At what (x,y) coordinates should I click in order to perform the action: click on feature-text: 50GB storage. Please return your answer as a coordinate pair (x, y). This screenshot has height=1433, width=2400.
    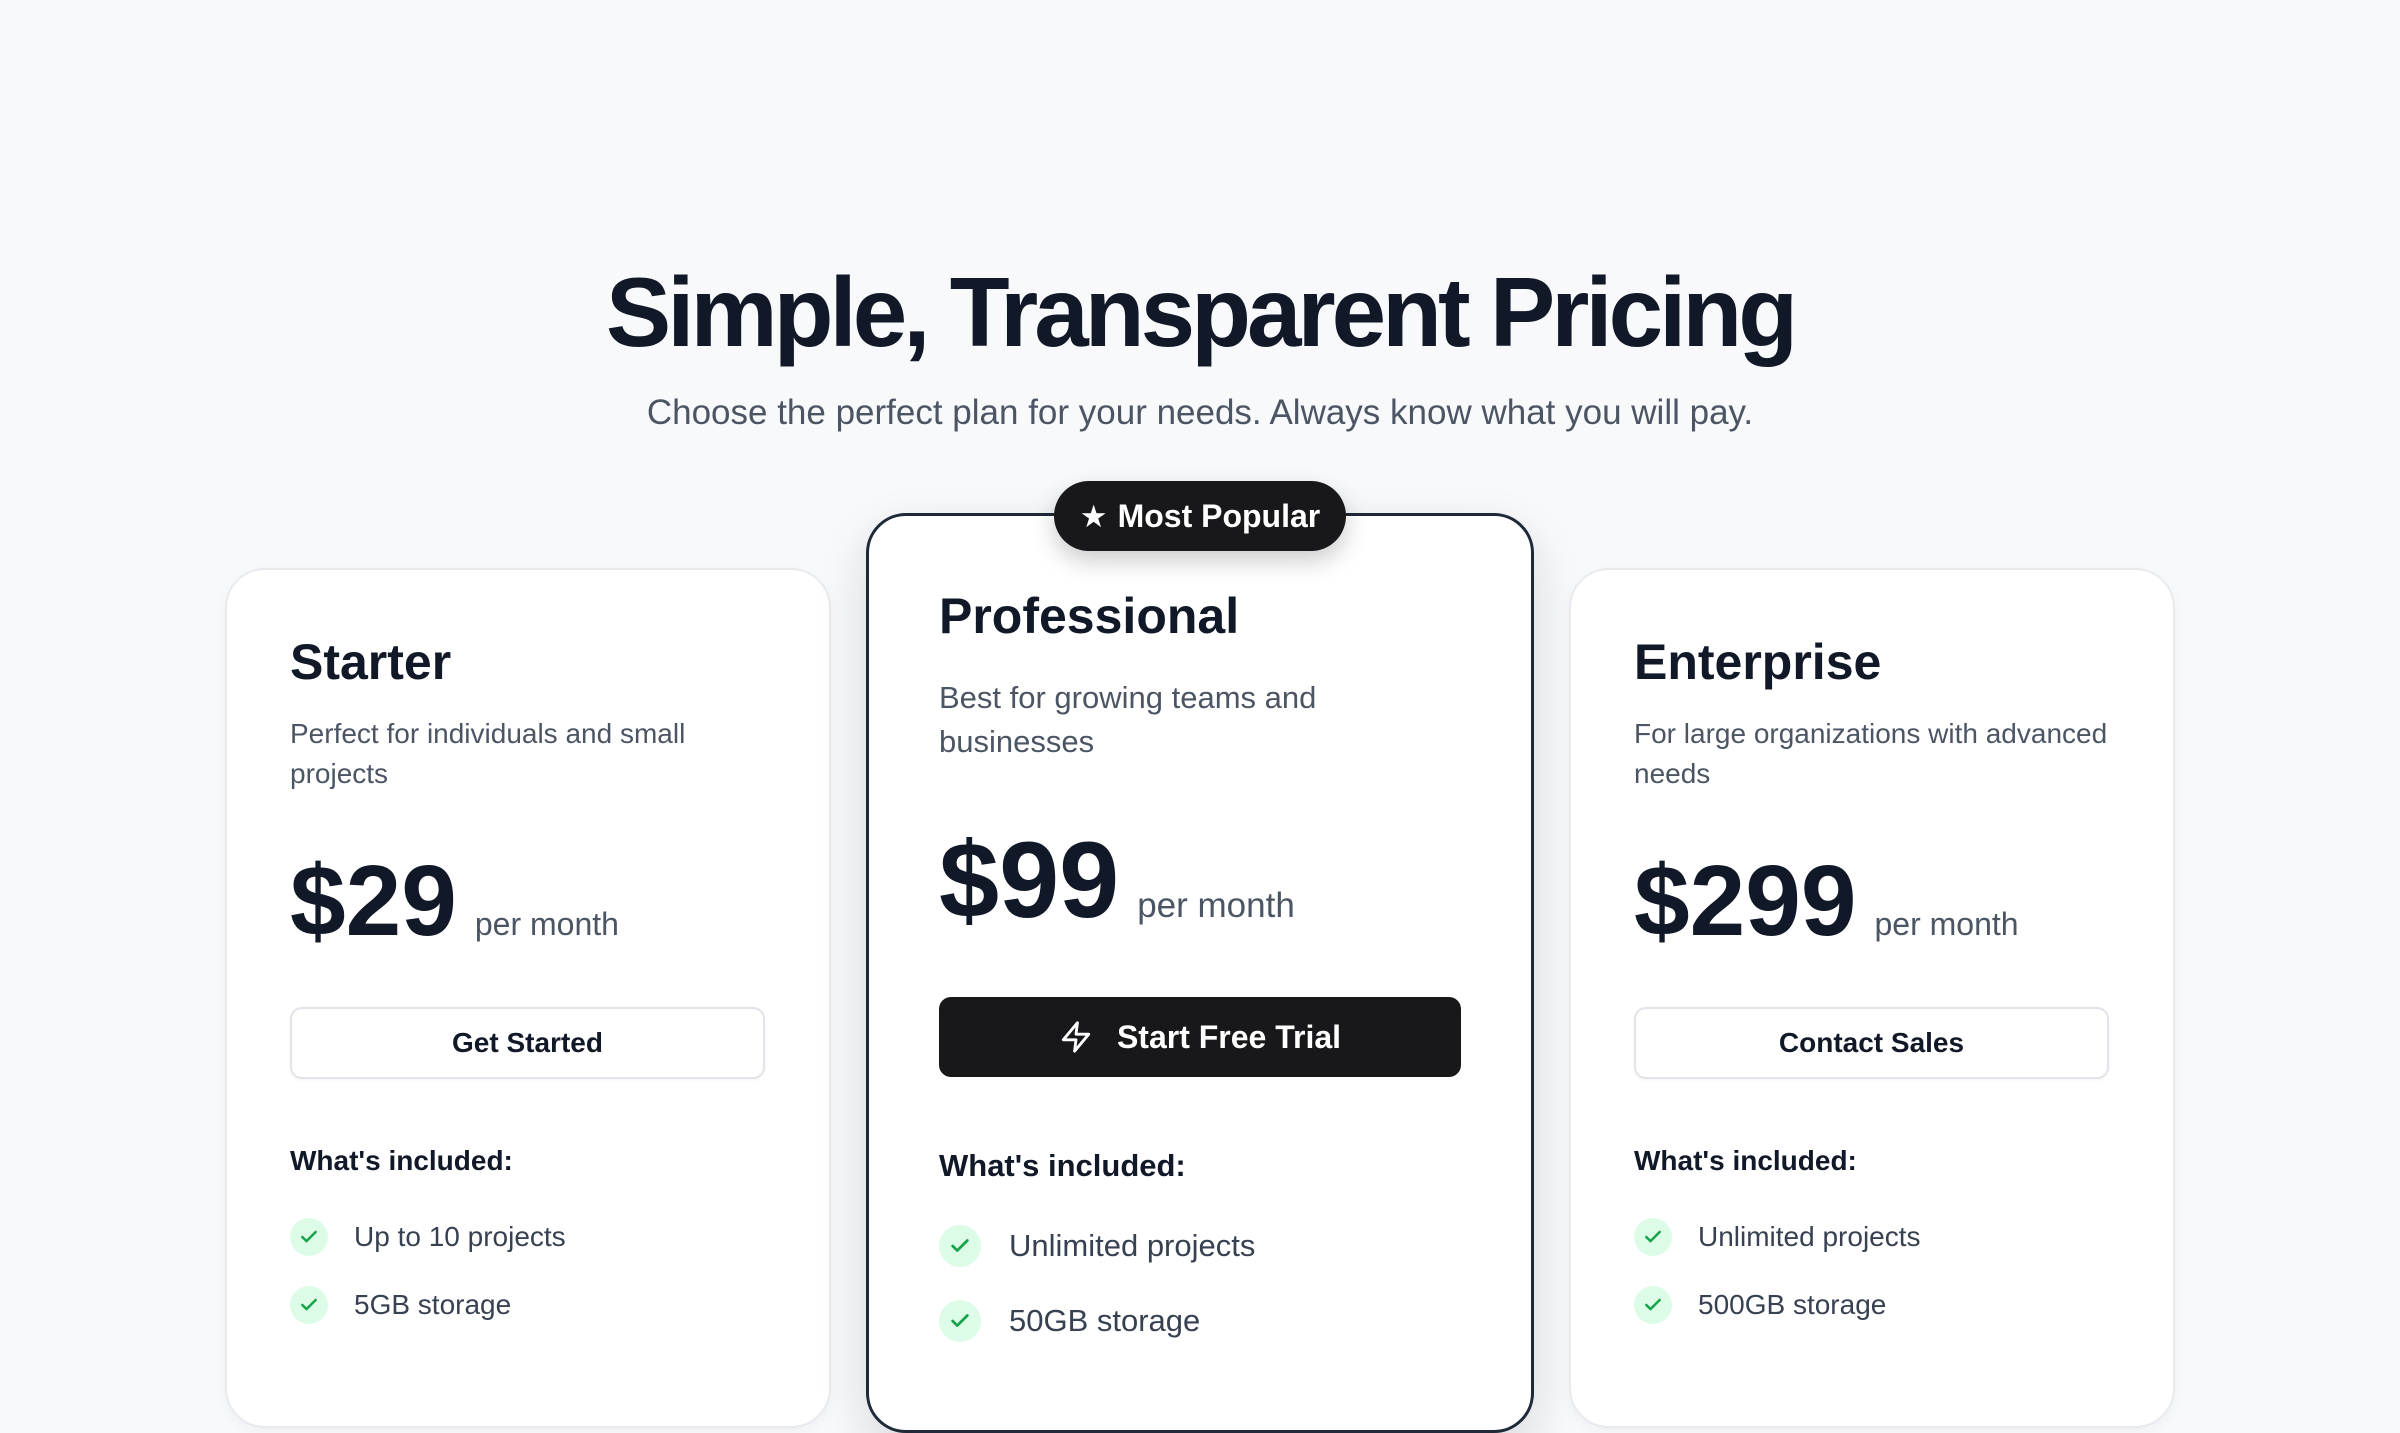
    Looking at the image, I should click on (1105, 1320).